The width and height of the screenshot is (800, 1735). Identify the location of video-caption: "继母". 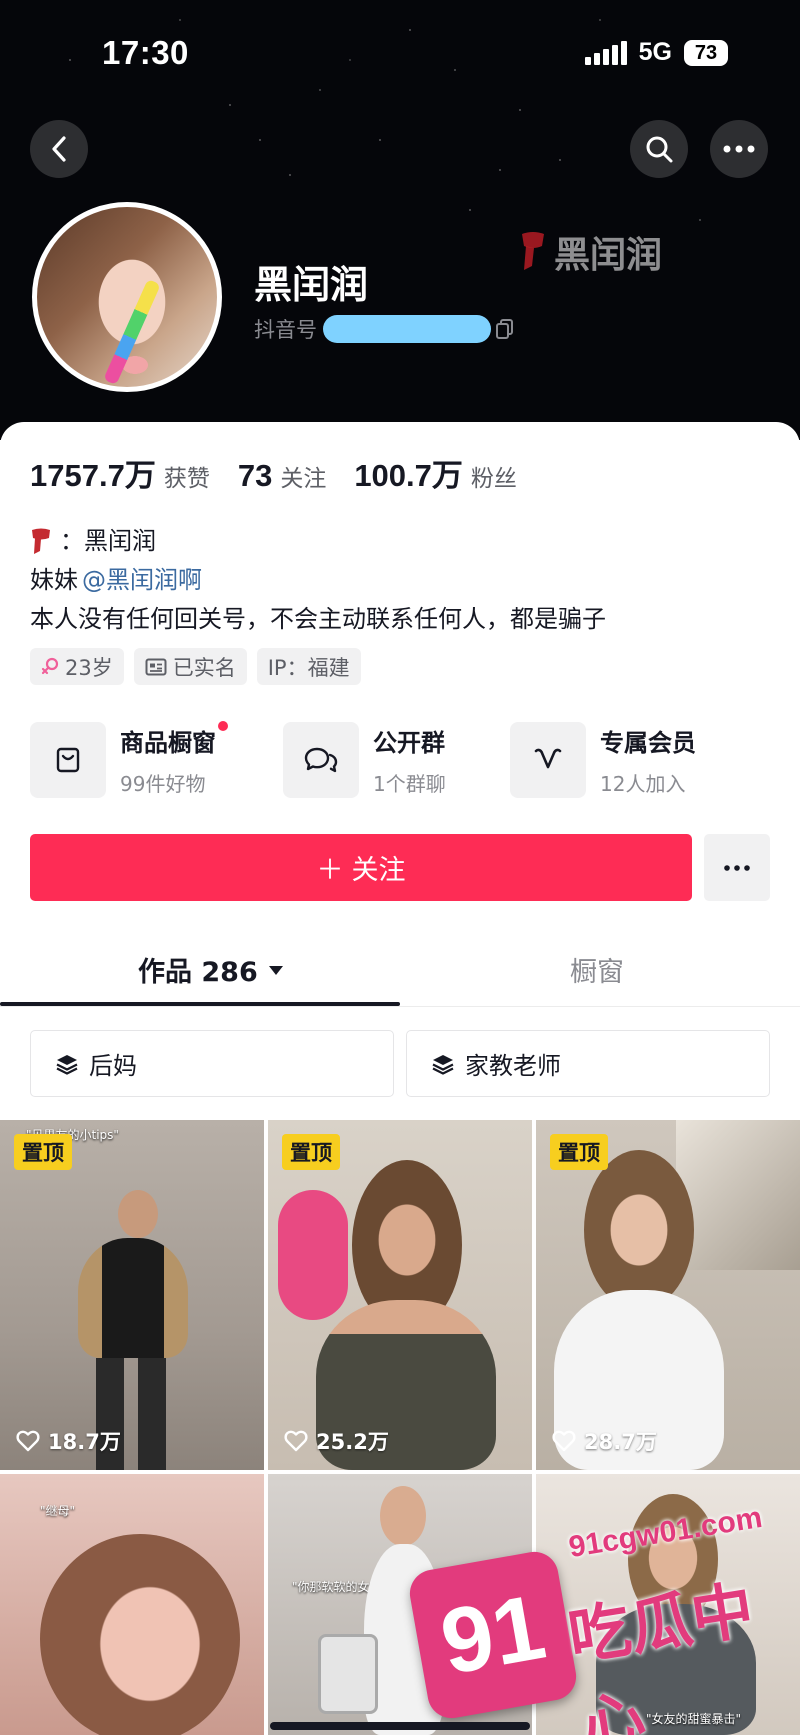
(58, 1511).